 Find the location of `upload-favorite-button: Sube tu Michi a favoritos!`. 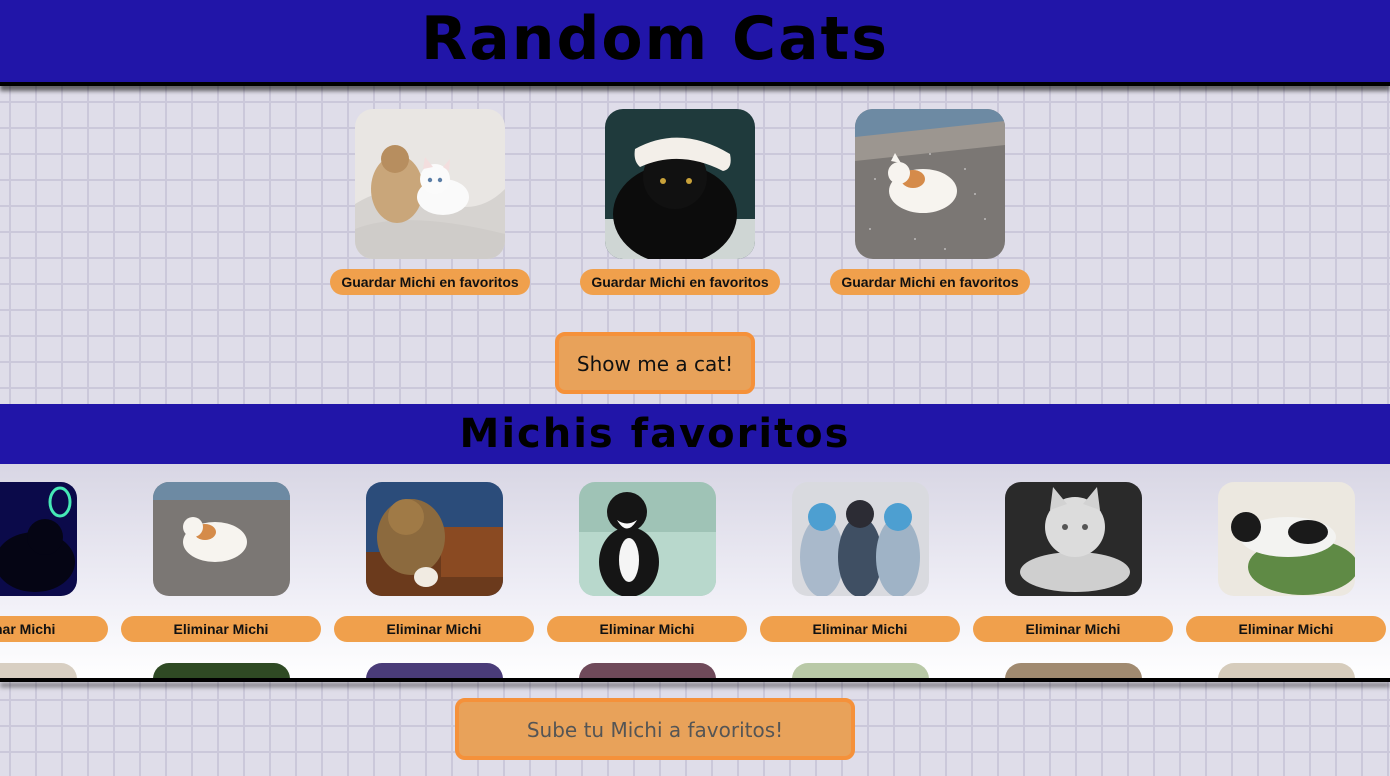

upload-favorite-button: Sube tu Michi a favoritos! is located at coordinates (655, 729).